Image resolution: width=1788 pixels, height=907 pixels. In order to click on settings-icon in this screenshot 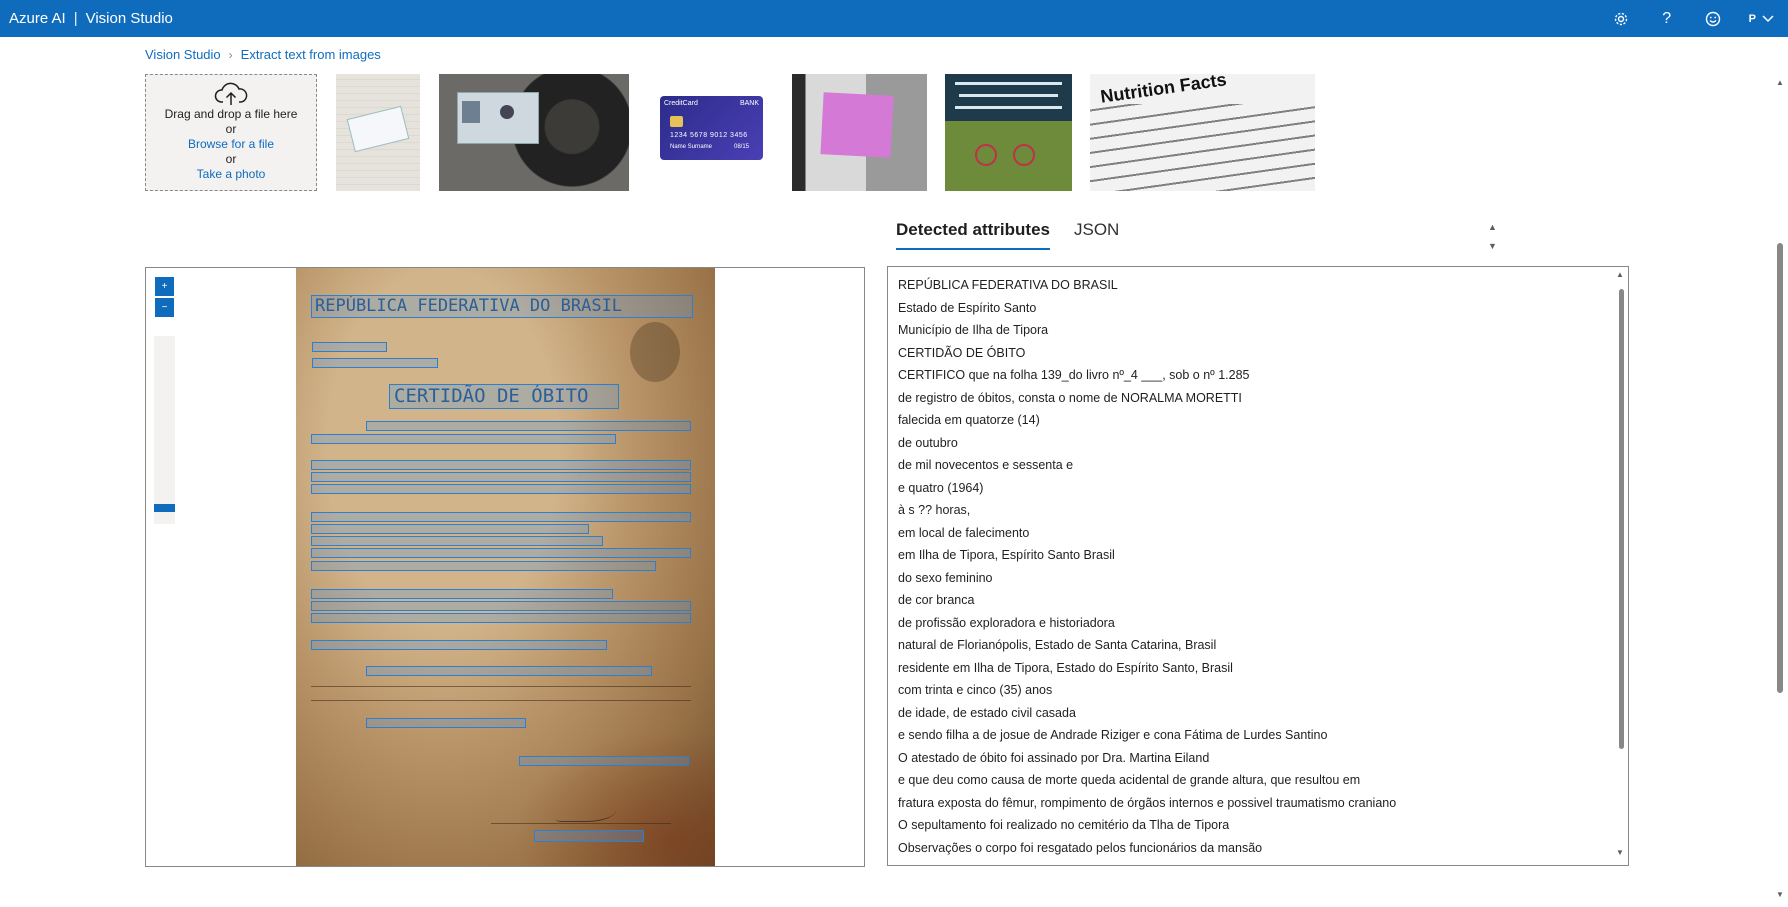, I will do `click(1621, 19)`.